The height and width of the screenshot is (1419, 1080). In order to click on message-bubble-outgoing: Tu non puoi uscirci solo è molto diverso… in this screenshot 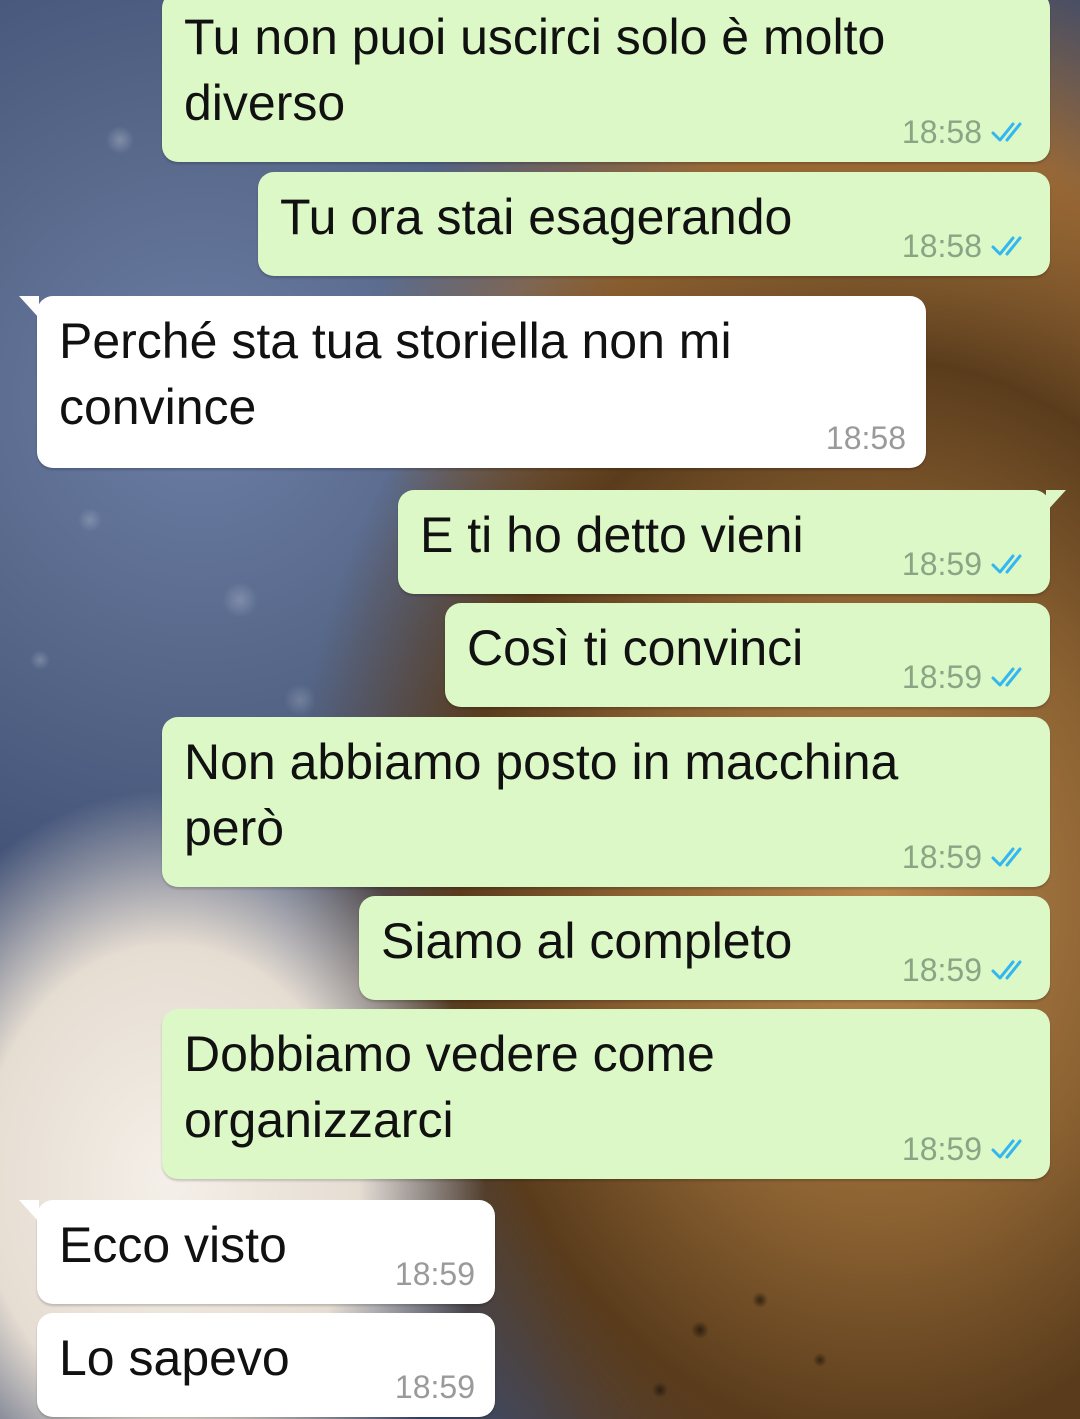, I will do `click(606, 81)`.